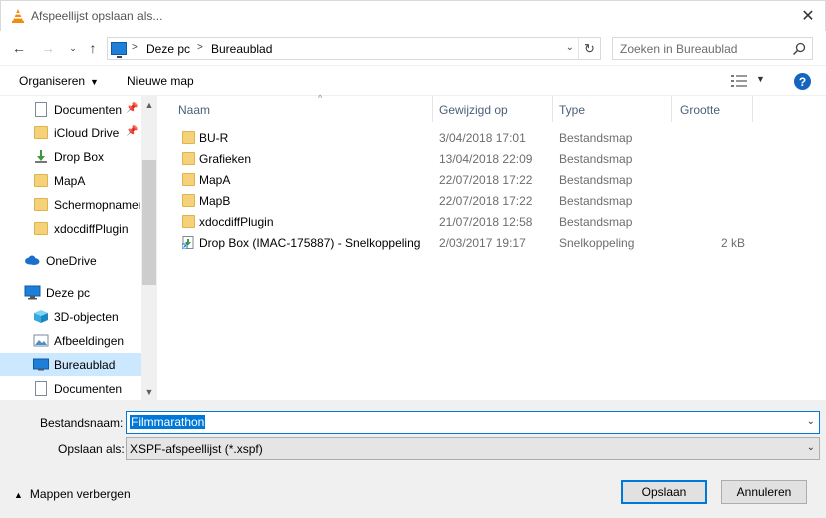 This screenshot has width=826, height=518. I want to click on nav-item-label: Afbeeldingen, so click(89, 341).